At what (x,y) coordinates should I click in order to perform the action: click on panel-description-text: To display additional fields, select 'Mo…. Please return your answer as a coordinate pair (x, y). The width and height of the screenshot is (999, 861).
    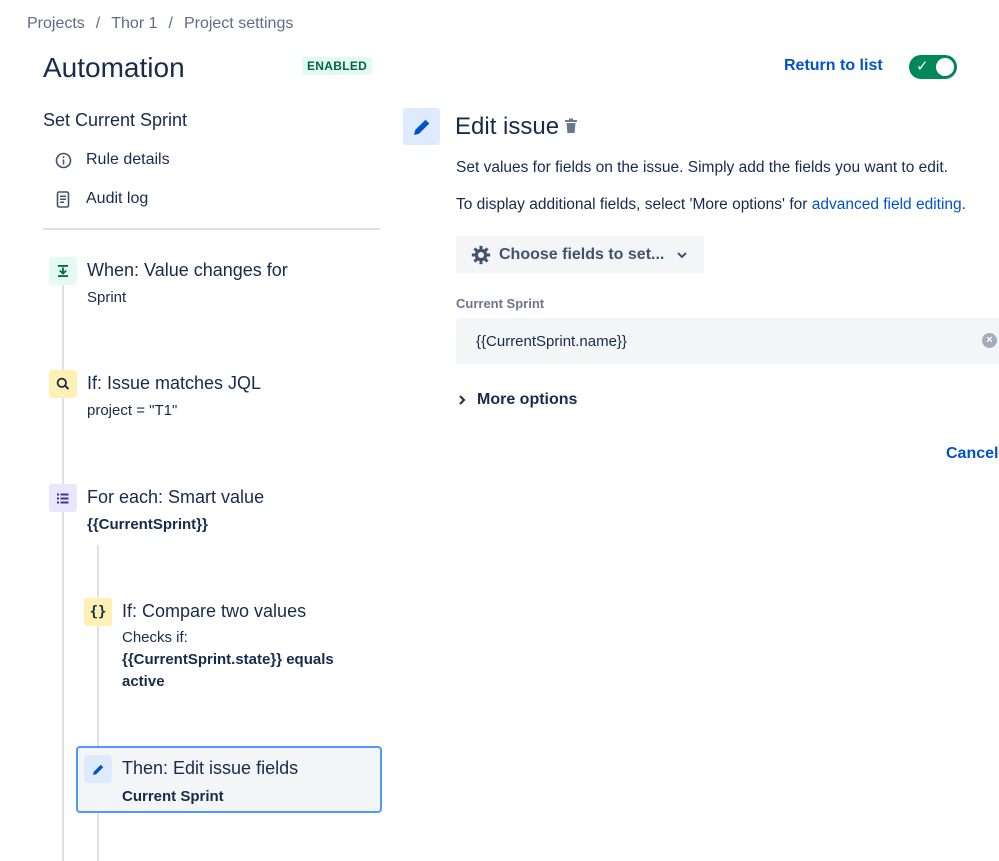
    Looking at the image, I should click on (634, 204).